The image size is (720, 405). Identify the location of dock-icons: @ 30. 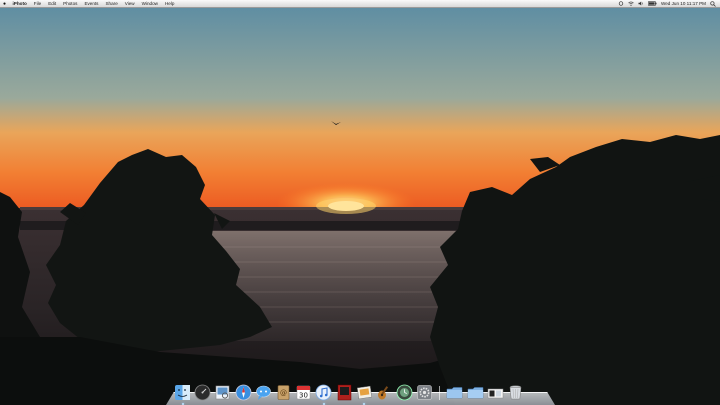
(350, 393).